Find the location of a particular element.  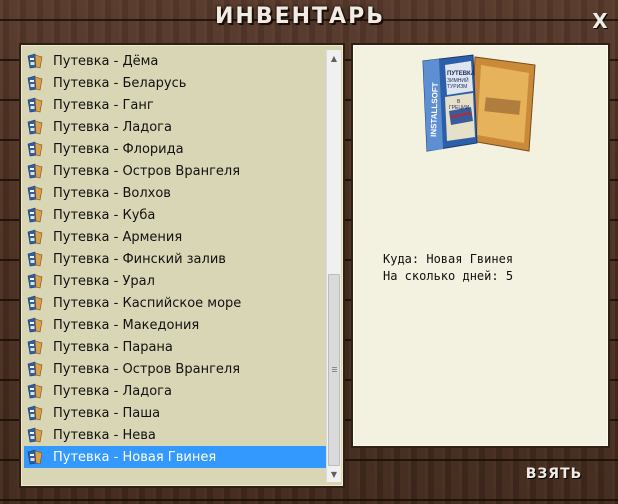

list-item-label: Путевка - Волхов is located at coordinates (112, 193).